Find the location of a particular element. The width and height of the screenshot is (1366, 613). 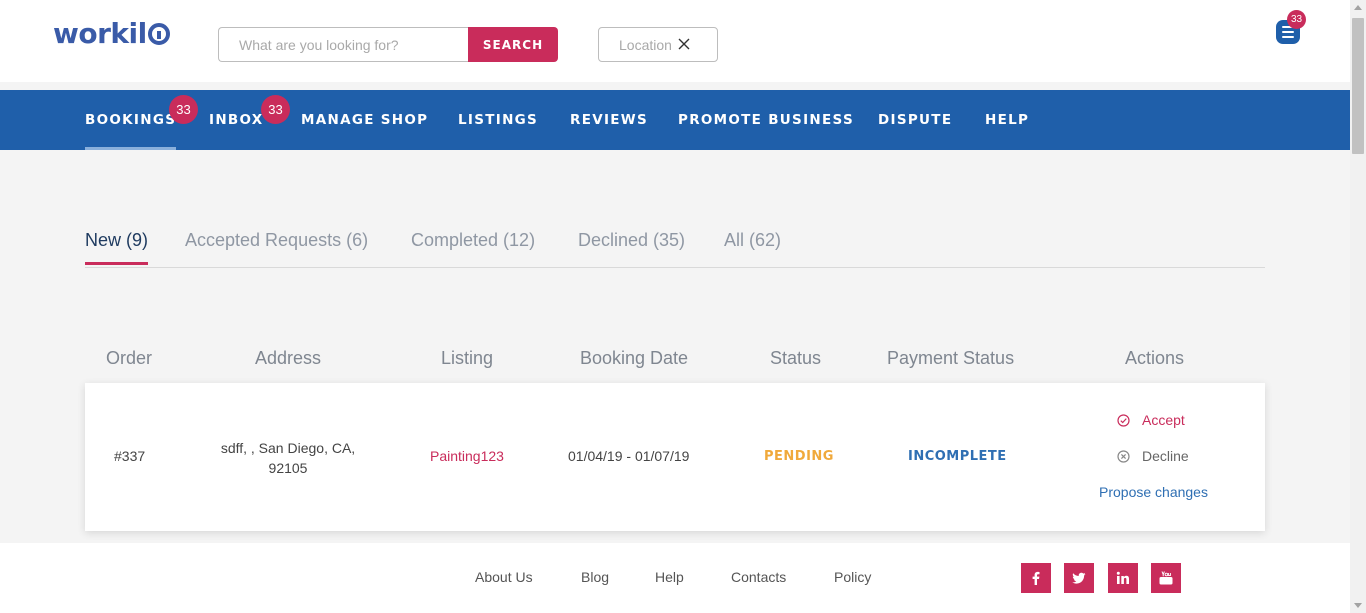

footer-link-contacts: Contacts is located at coordinates (758, 577).